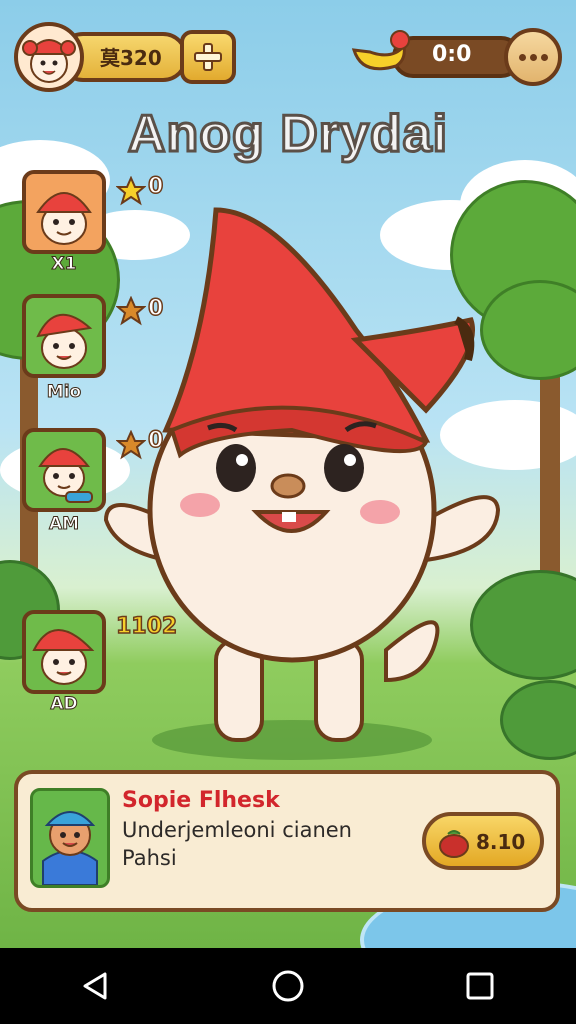 Image resolution: width=576 pixels, height=1024 pixels. Describe the element at coordinates (149, 858) in the screenshot. I see `helper-dialog-line: Pahsi` at that location.